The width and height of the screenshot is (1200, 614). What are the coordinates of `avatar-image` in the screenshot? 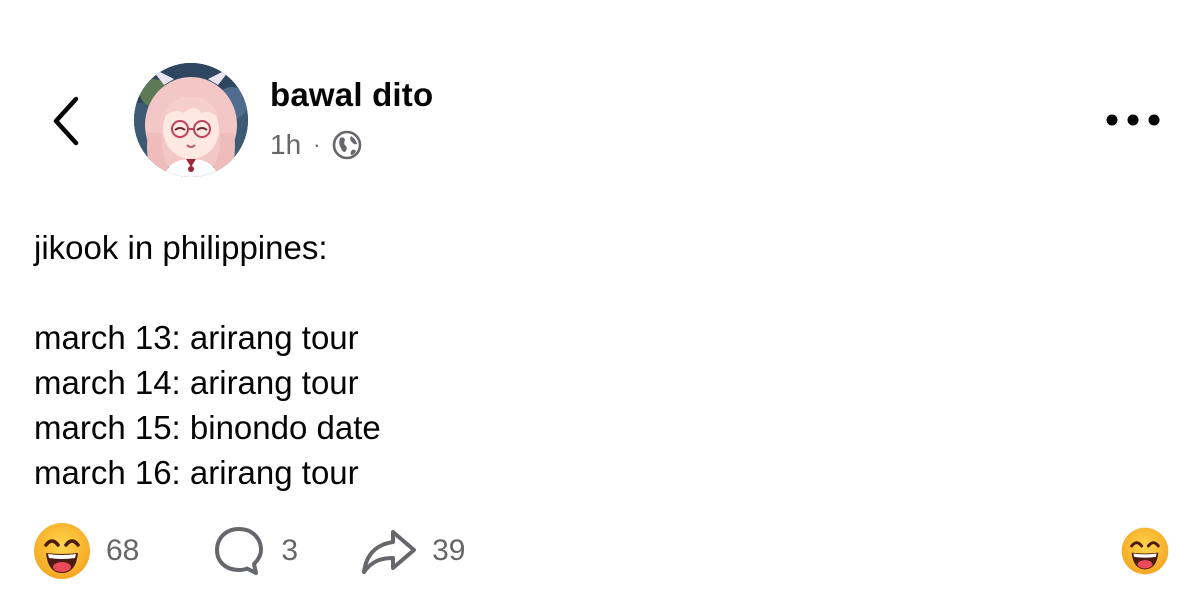 It's located at (191, 120).